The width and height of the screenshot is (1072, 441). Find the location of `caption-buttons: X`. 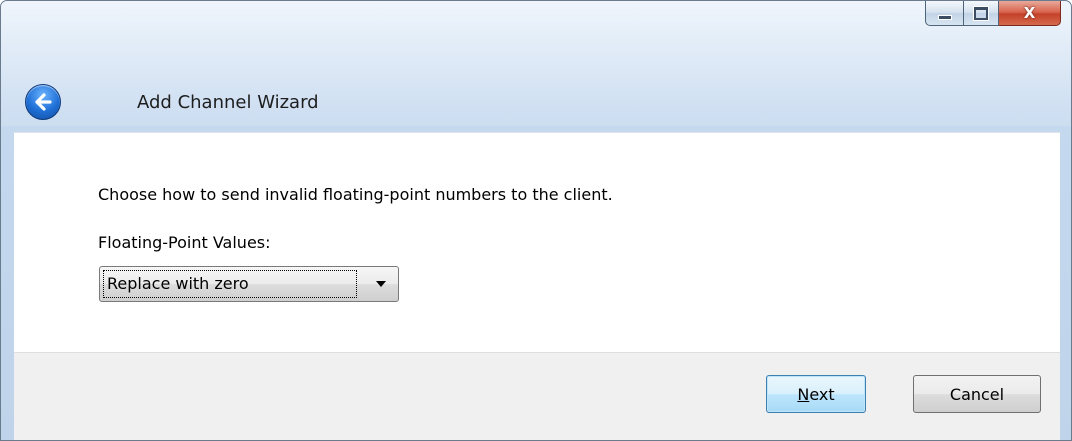

caption-buttons: X is located at coordinates (993, 14).